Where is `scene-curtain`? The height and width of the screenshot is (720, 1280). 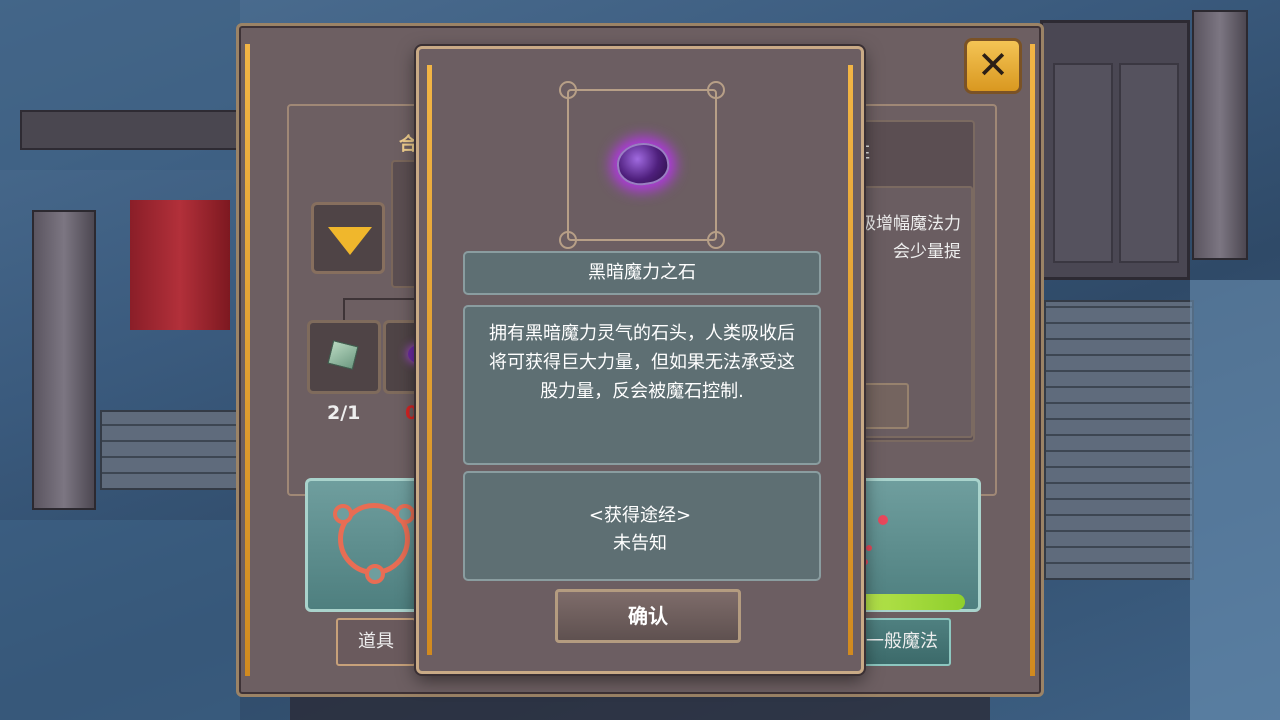
scene-curtain is located at coordinates (180, 265).